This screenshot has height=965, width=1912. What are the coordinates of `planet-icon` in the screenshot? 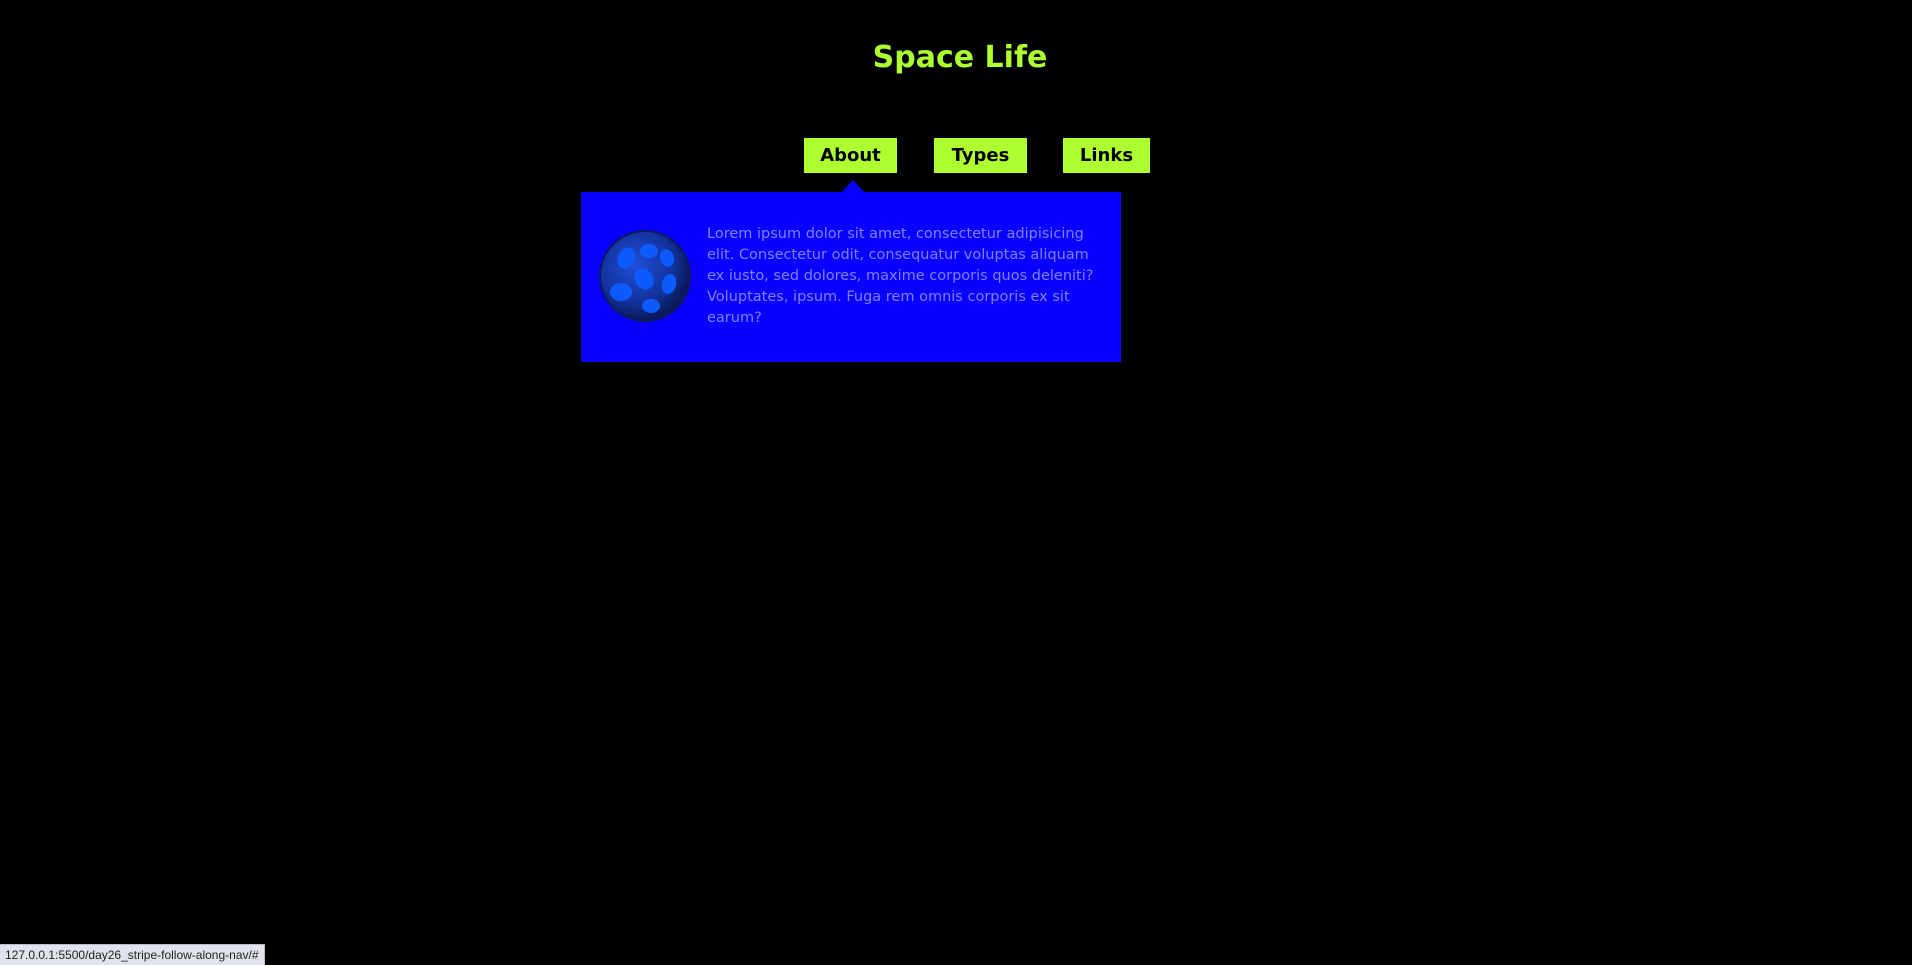 It's located at (645, 276).